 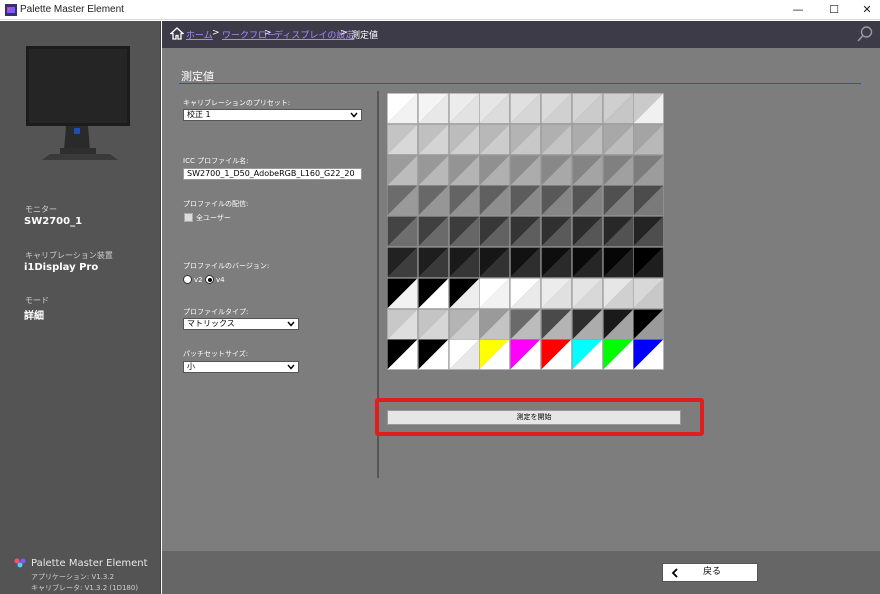 I want to click on maximize-button: ☐, so click(x=834, y=10).